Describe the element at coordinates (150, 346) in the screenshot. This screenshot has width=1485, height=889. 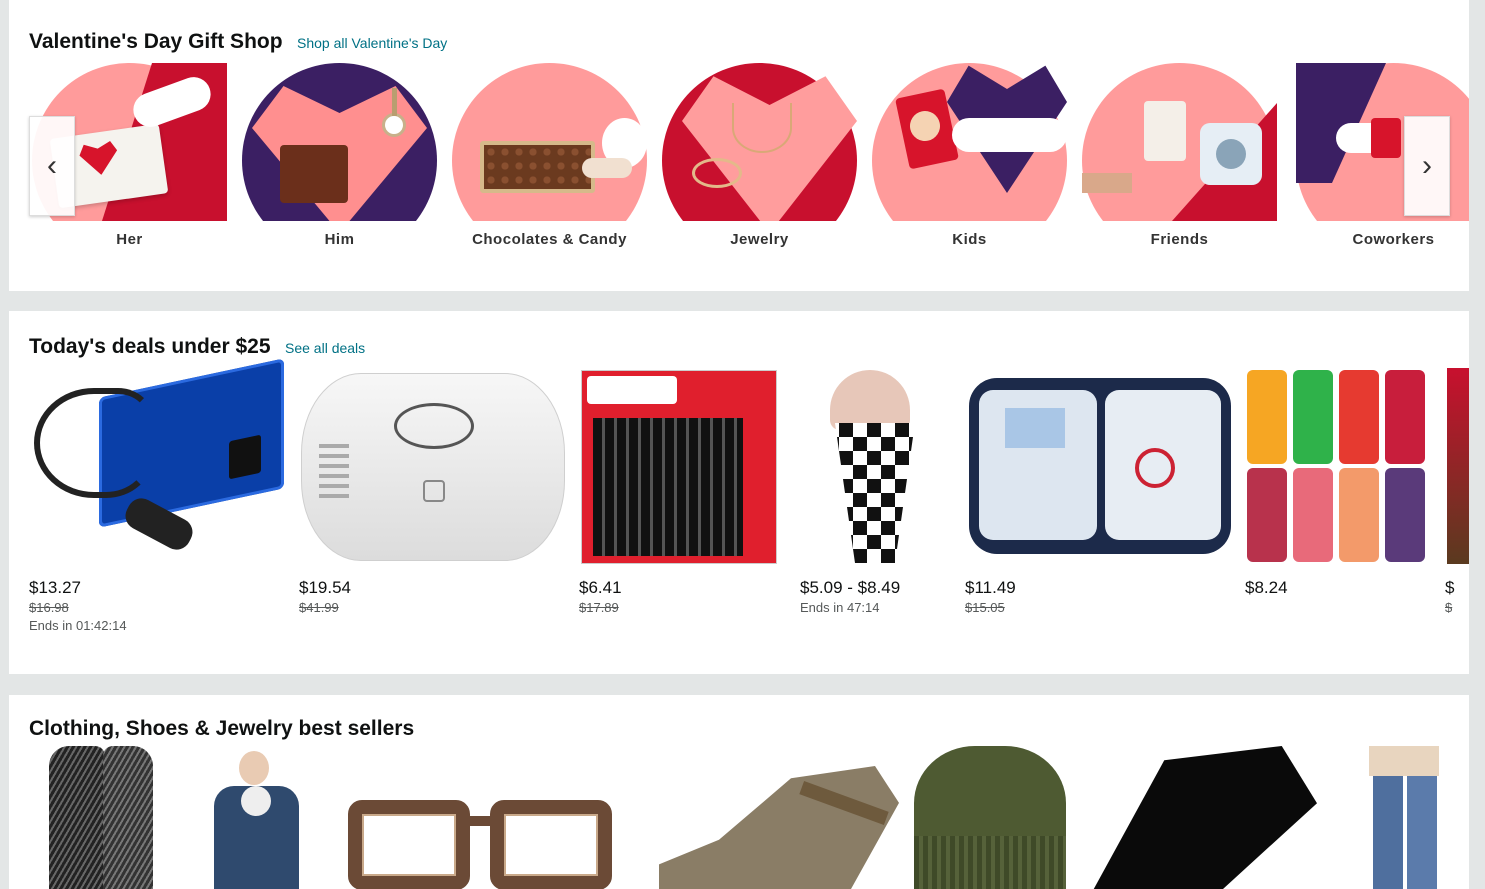
I see `deals-title: Today's deals under $25` at that location.